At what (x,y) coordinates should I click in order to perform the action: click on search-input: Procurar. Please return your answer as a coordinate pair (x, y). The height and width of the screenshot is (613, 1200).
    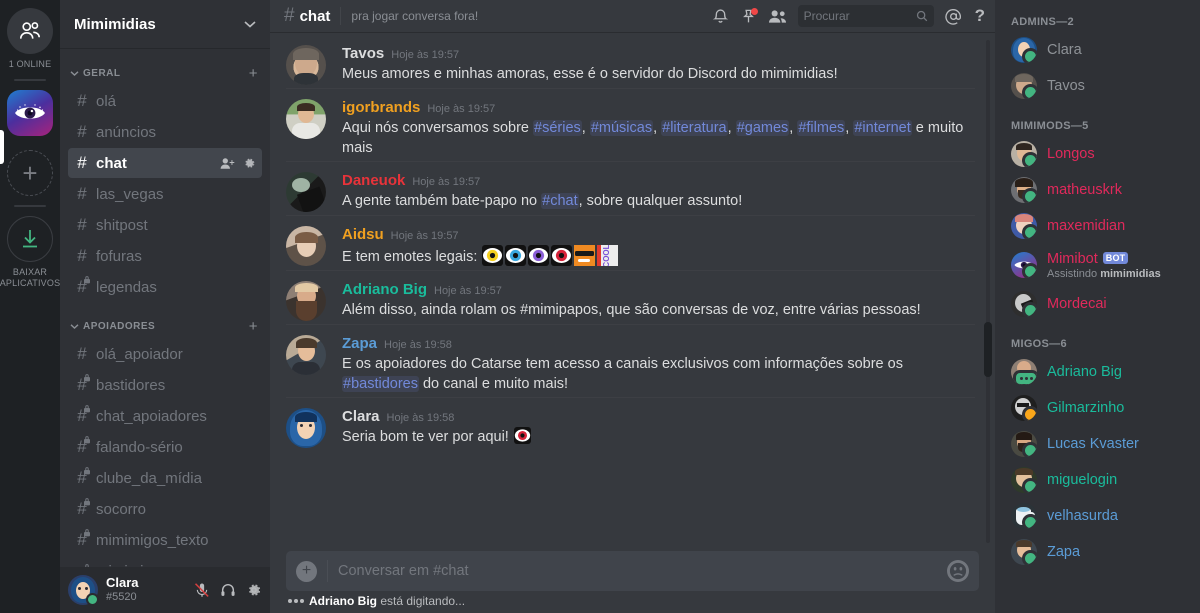
    Looking at the image, I should click on (865, 16).